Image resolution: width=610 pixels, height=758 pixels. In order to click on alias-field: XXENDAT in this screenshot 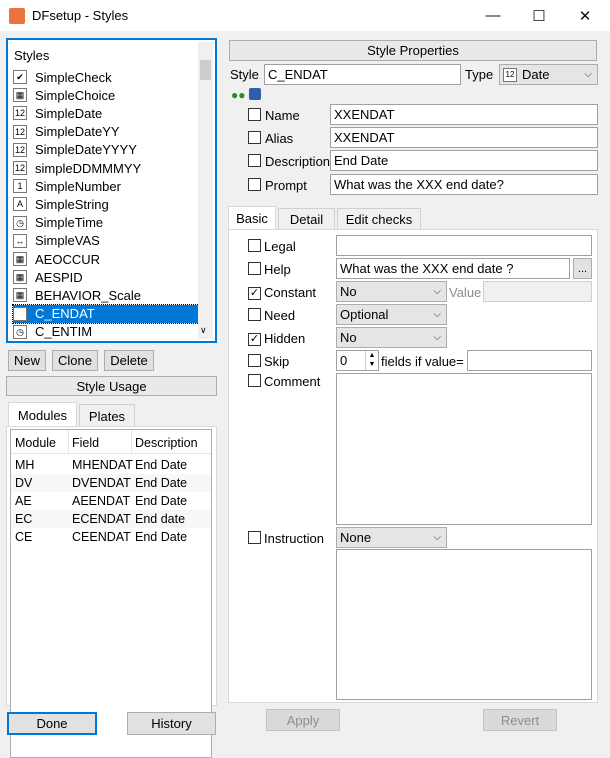, I will do `click(464, 137)`.